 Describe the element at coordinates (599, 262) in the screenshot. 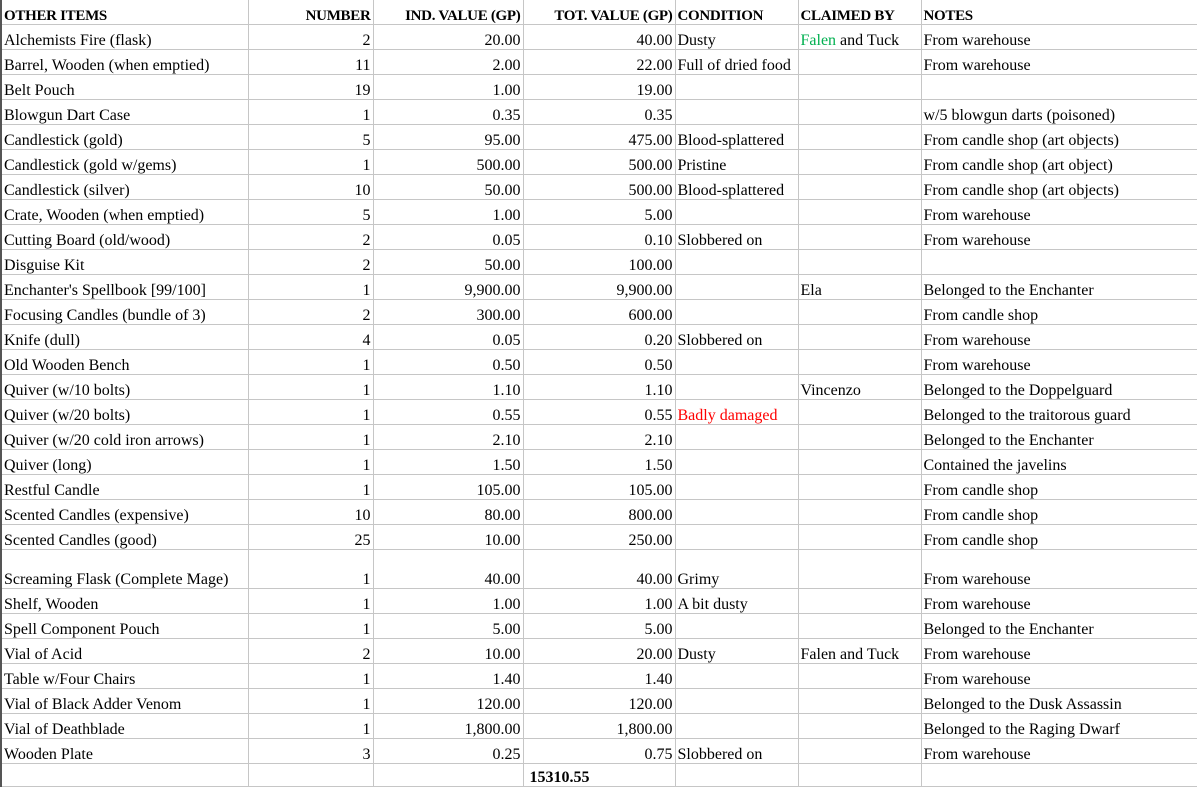

I see `cell-tot-value: 100.00` at that location.